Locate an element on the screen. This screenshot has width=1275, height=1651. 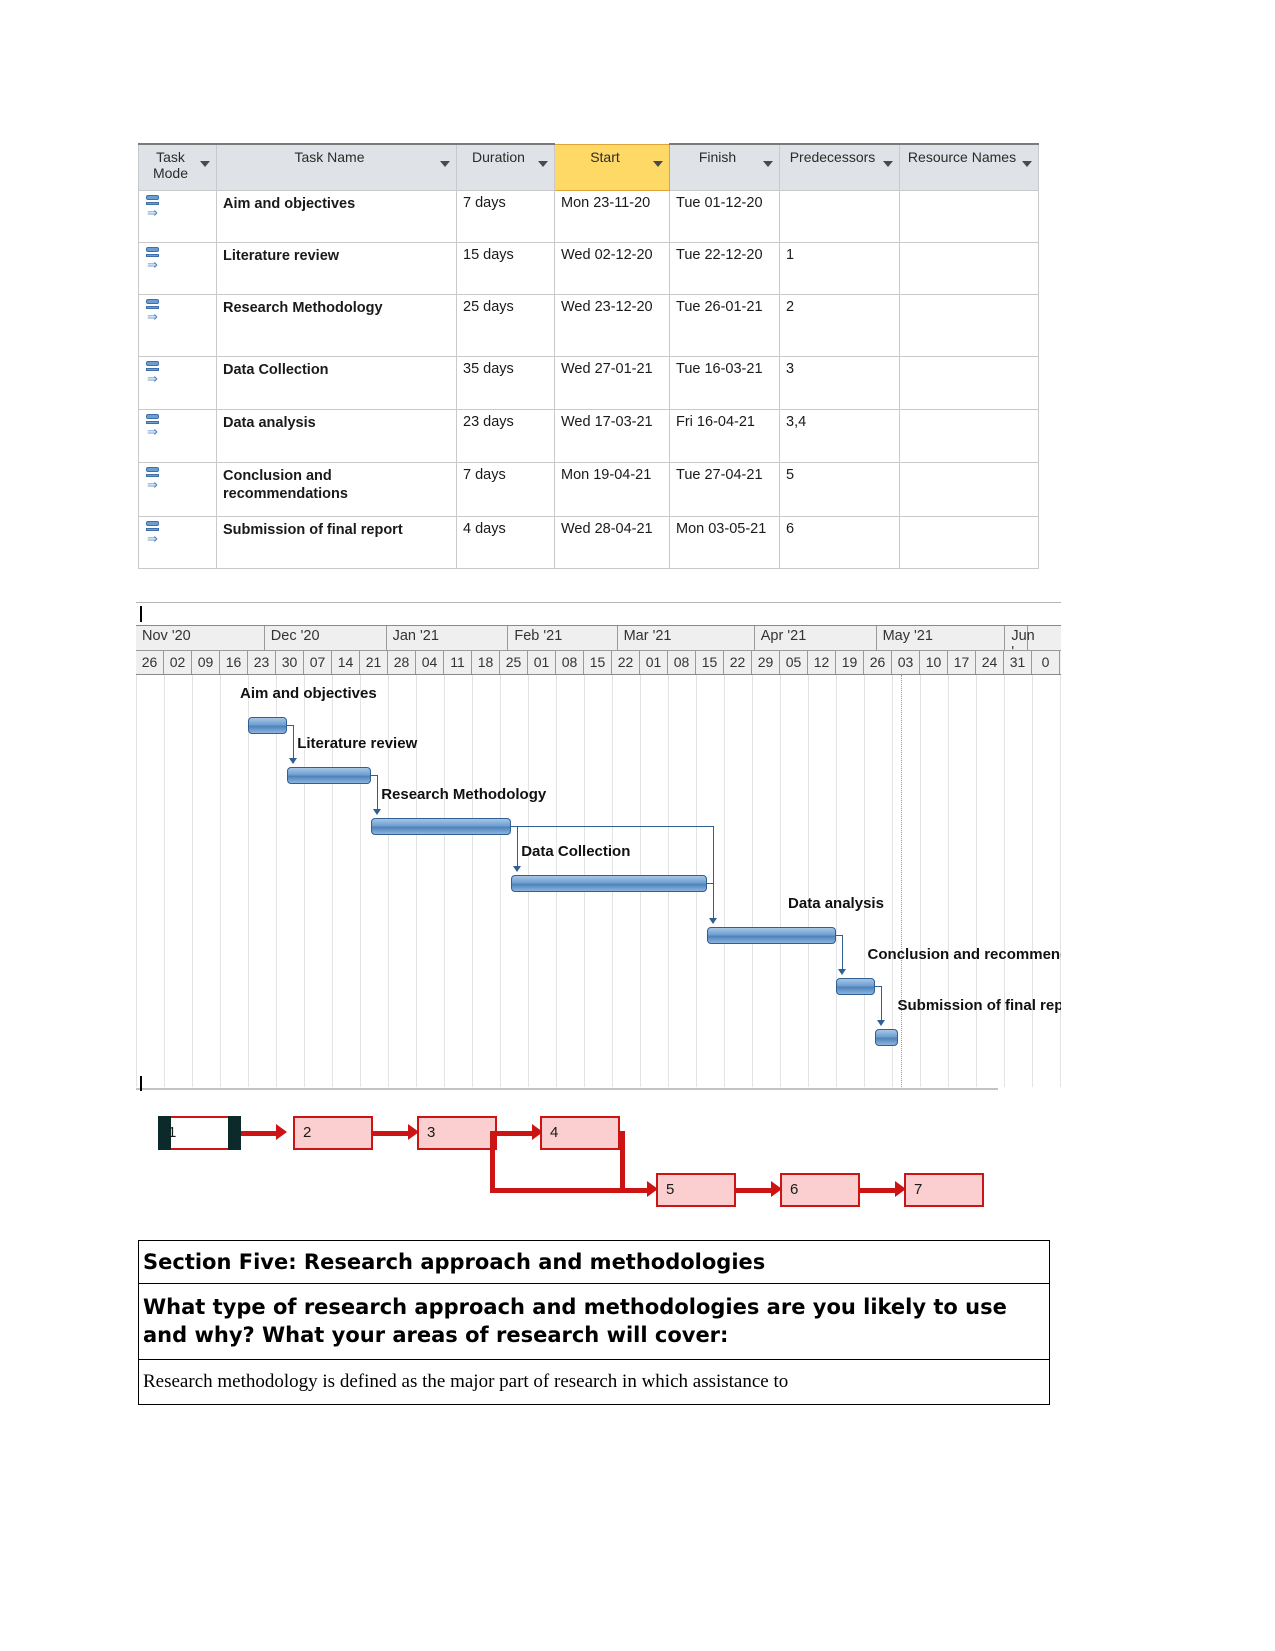
network-node-3: 3 is located at coordinates (457, 1133).